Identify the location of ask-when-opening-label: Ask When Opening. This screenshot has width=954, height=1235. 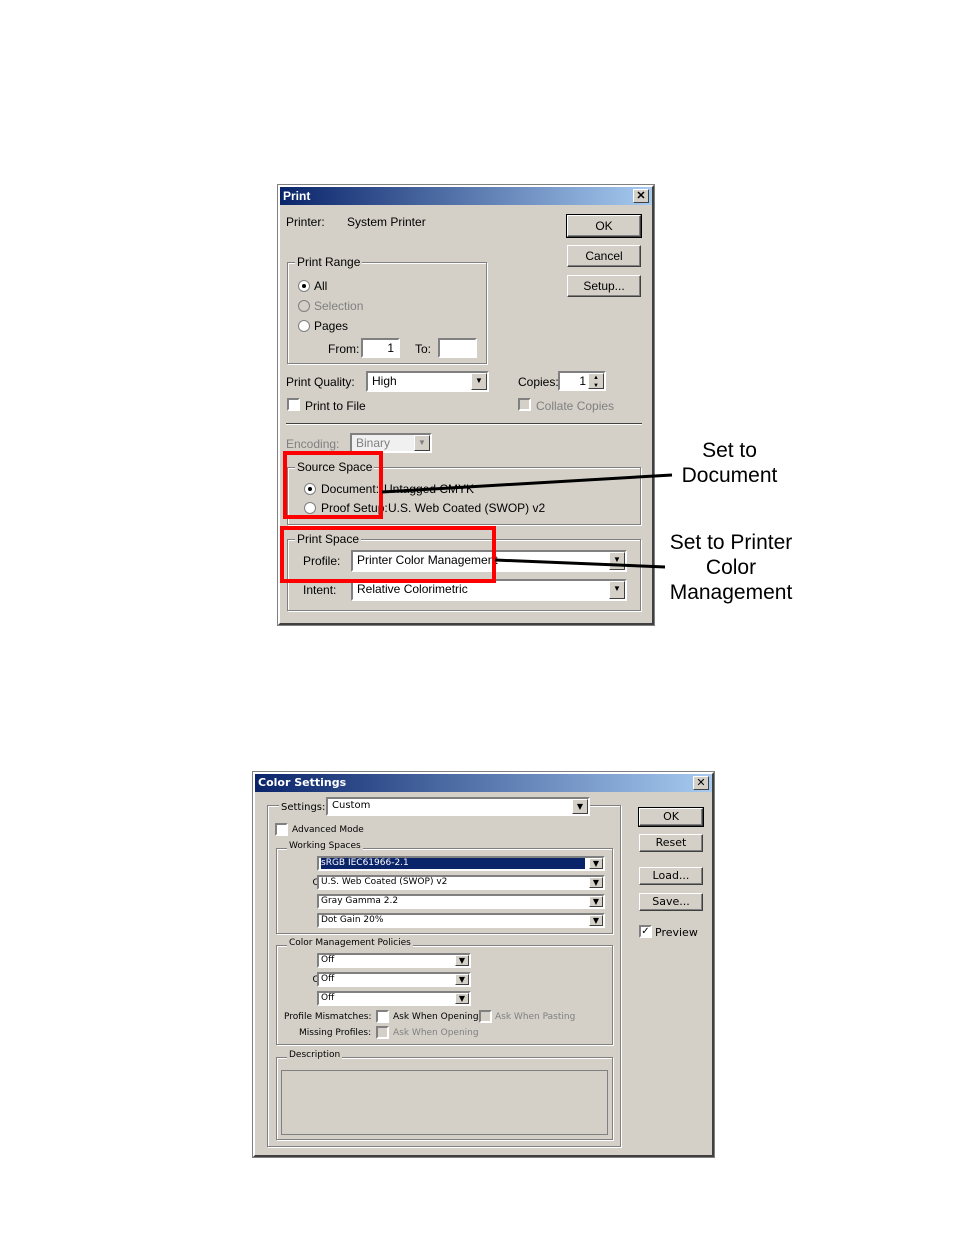
(436, 1017).